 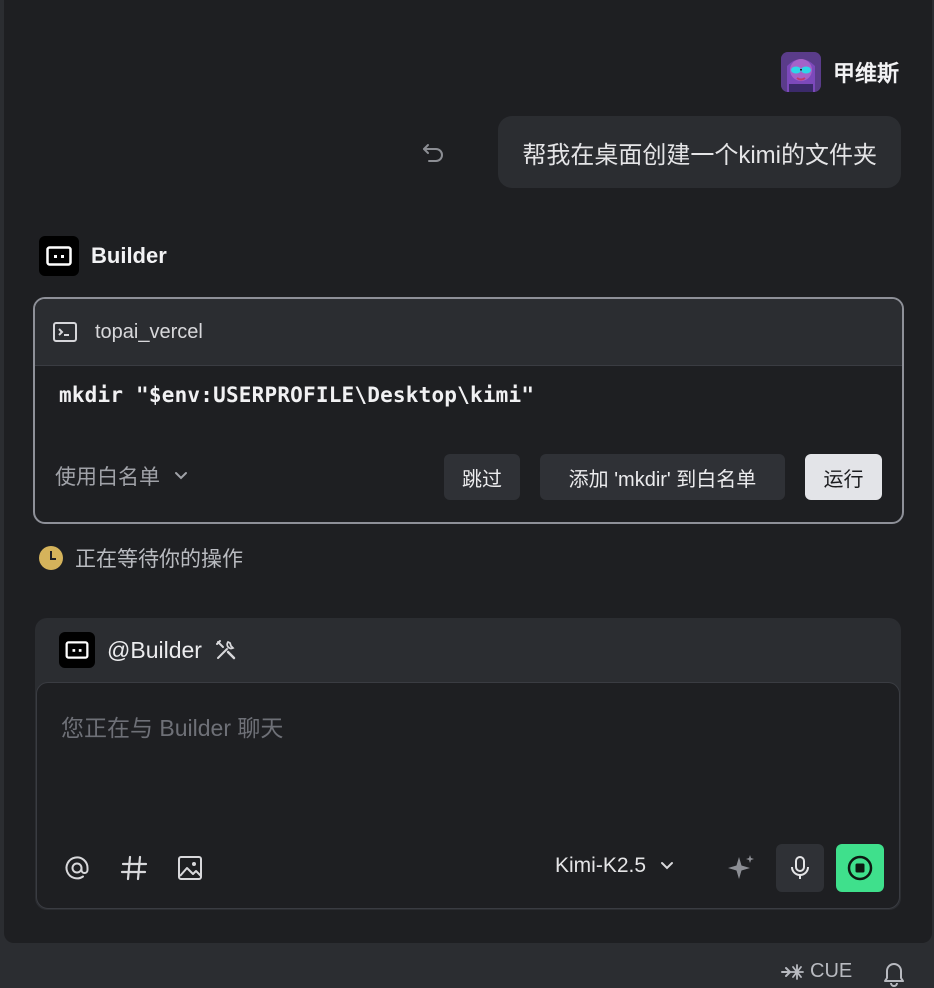 I want to click on user-avatar-image, so click(x=800, y=72).